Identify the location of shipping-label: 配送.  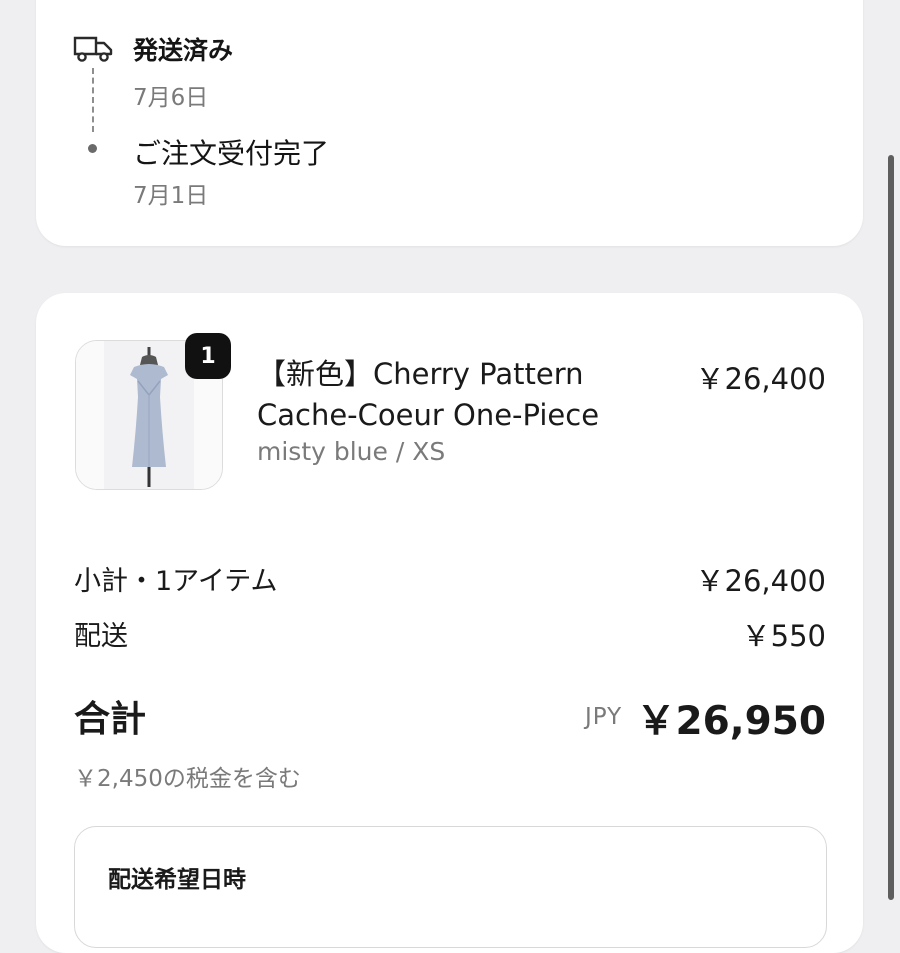
(101, 636).